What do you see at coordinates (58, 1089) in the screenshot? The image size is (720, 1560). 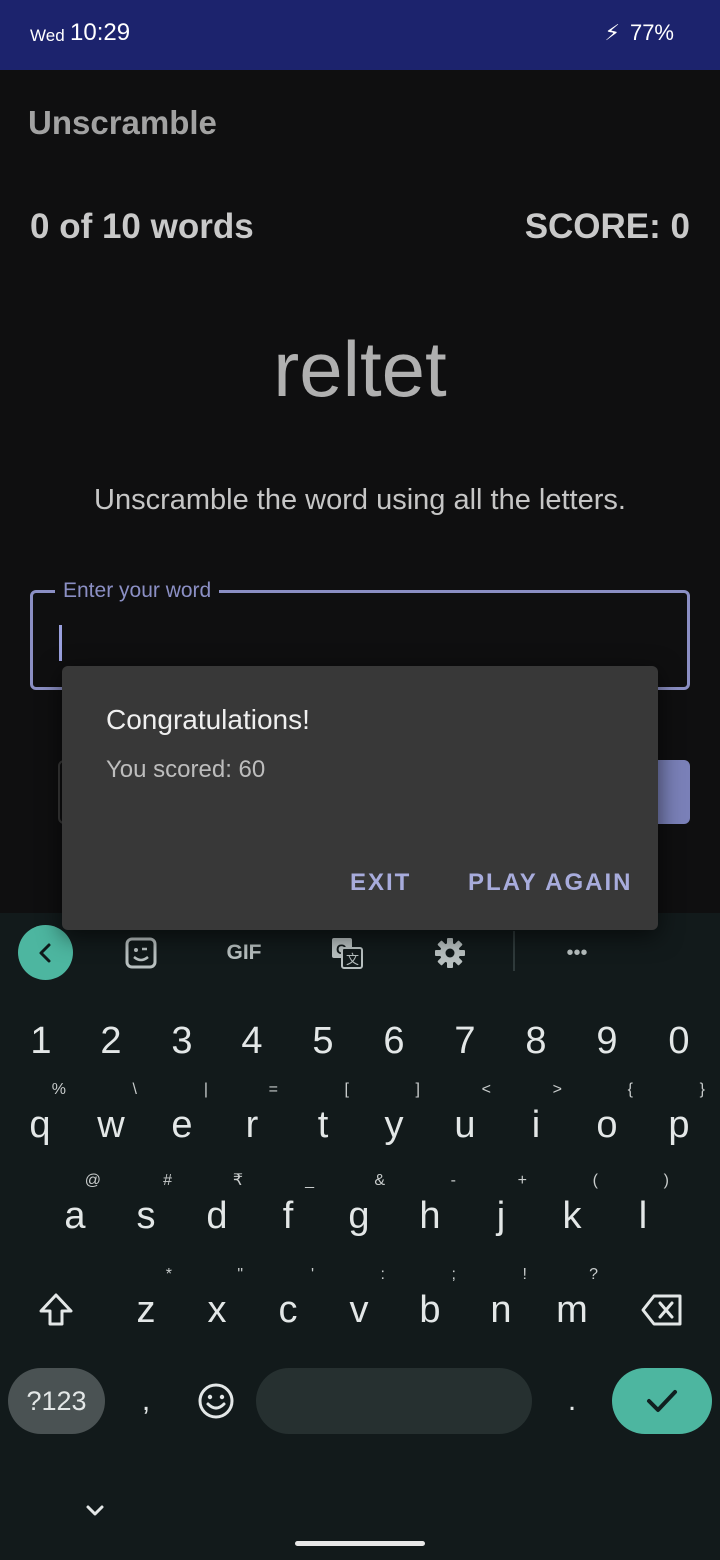 I see `key-hint: %` at bounding box center [58, 1089].